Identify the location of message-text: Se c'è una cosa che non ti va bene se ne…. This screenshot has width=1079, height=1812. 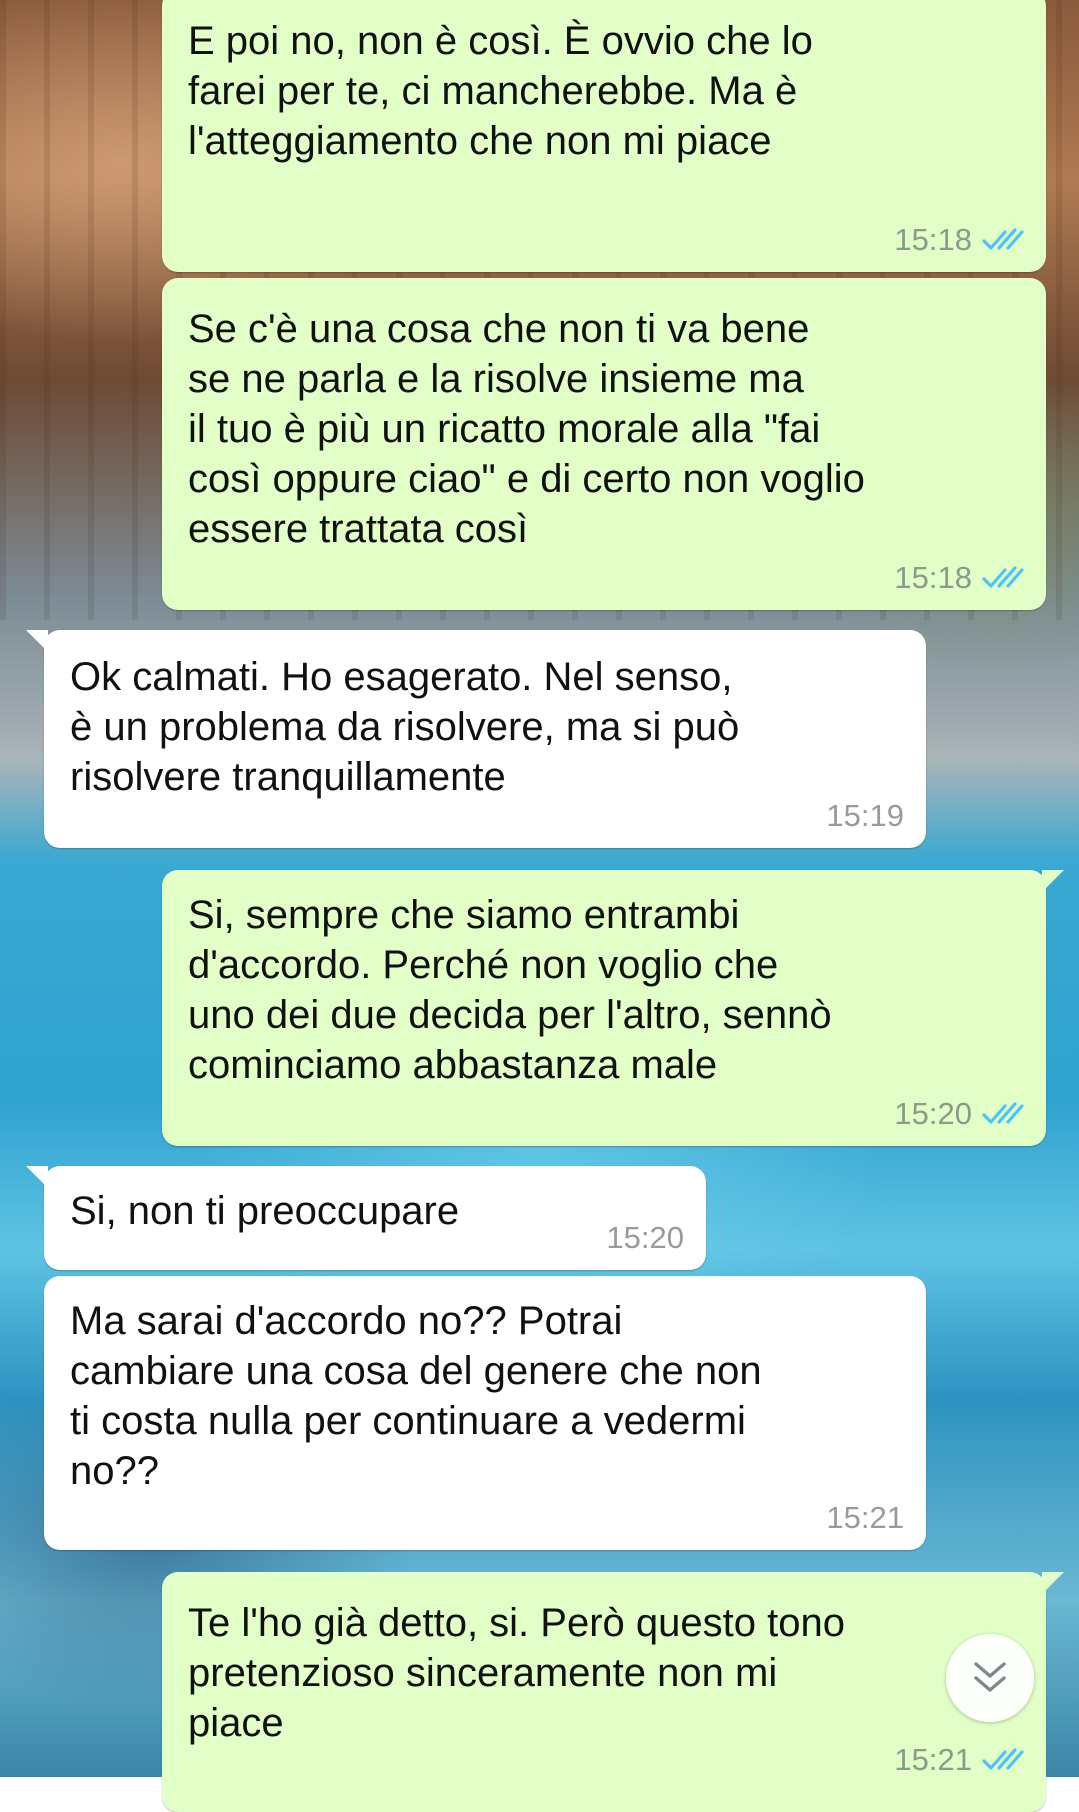
(526, 429).